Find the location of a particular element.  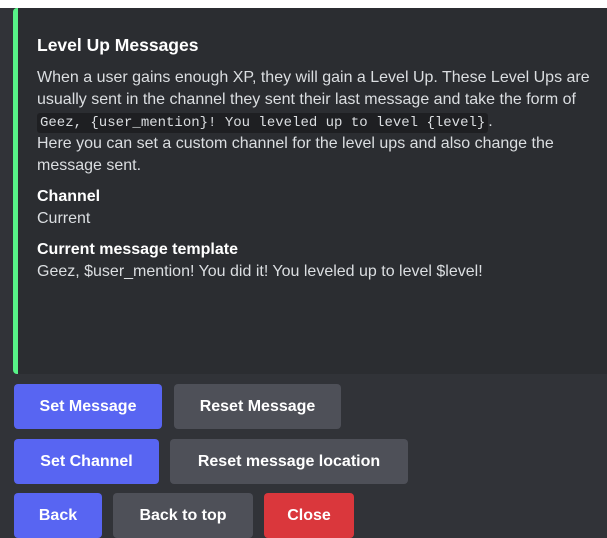

embed-title: Level Up Messages is located at coordinates (118, 45).